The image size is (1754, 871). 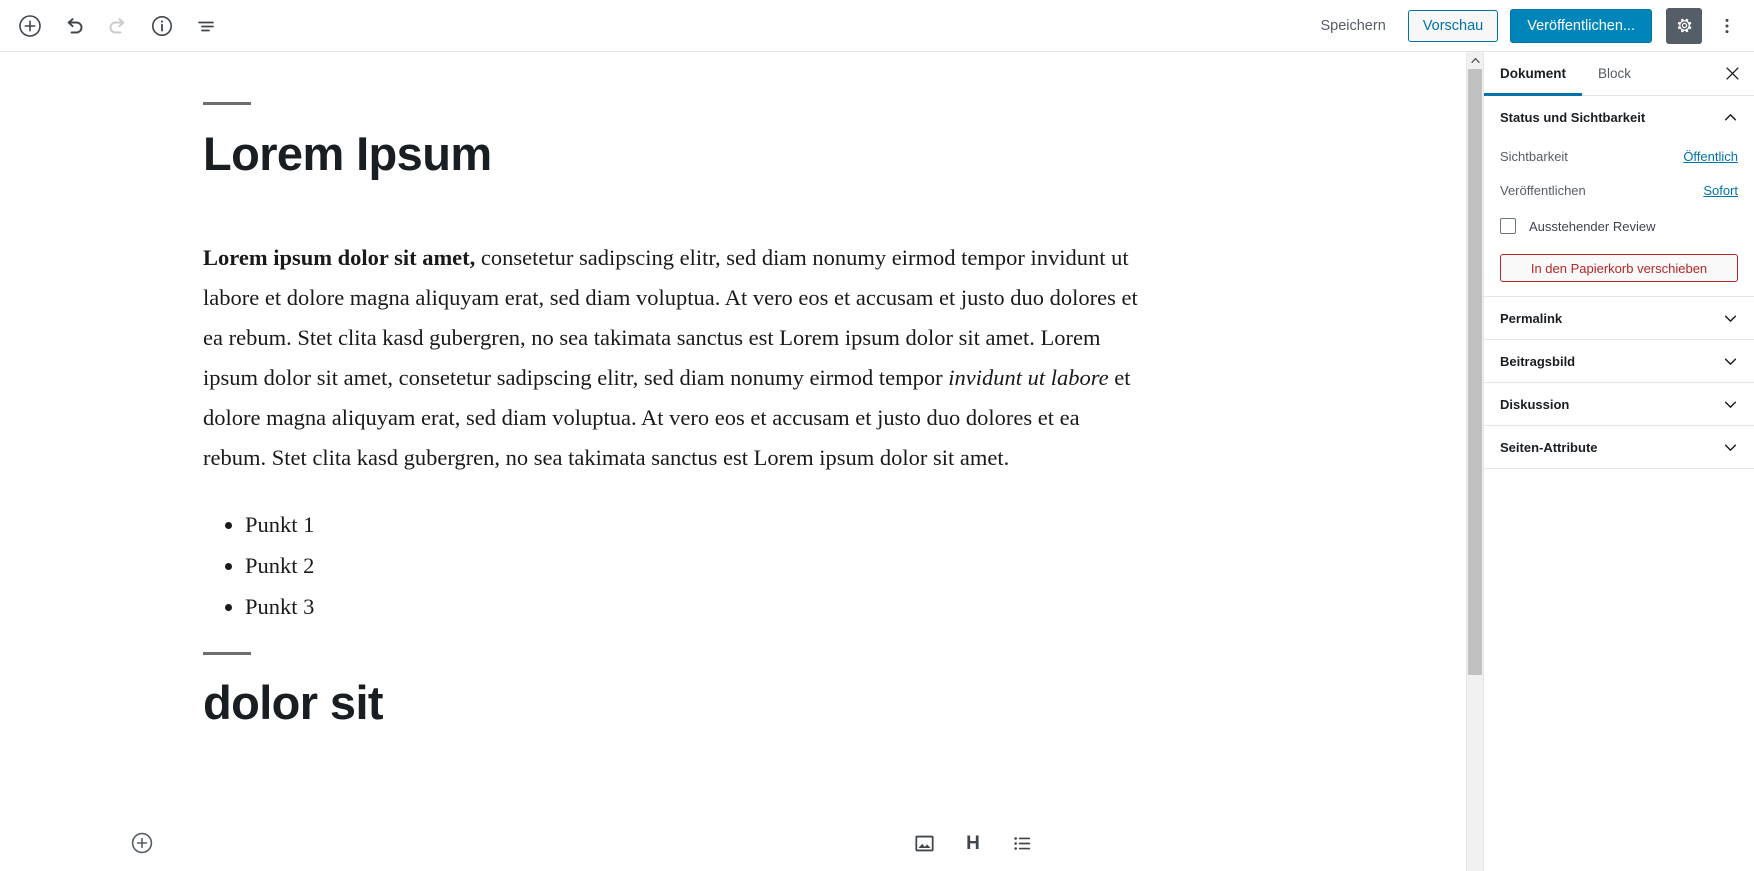 What do you see at coordinates (1535, 404) in the screenshot?
I see `panel-title-diskussion: Diskussion` at bounding box center [1535, 404].